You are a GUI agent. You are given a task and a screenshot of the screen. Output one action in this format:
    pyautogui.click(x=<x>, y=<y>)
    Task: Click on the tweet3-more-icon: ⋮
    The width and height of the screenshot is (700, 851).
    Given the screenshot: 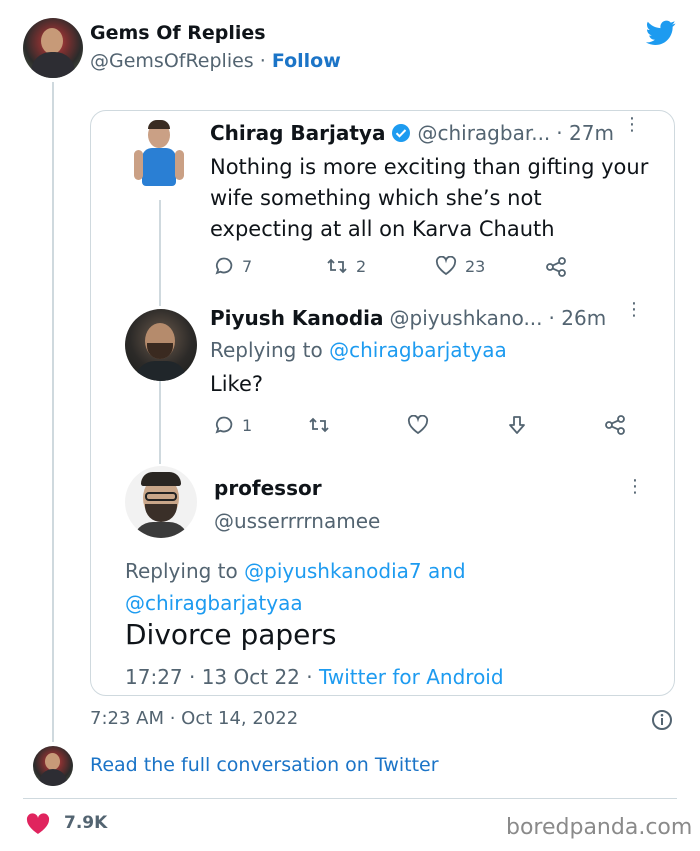 What is the action you would take?
    pyautogui.click(x=635, y=487)
    